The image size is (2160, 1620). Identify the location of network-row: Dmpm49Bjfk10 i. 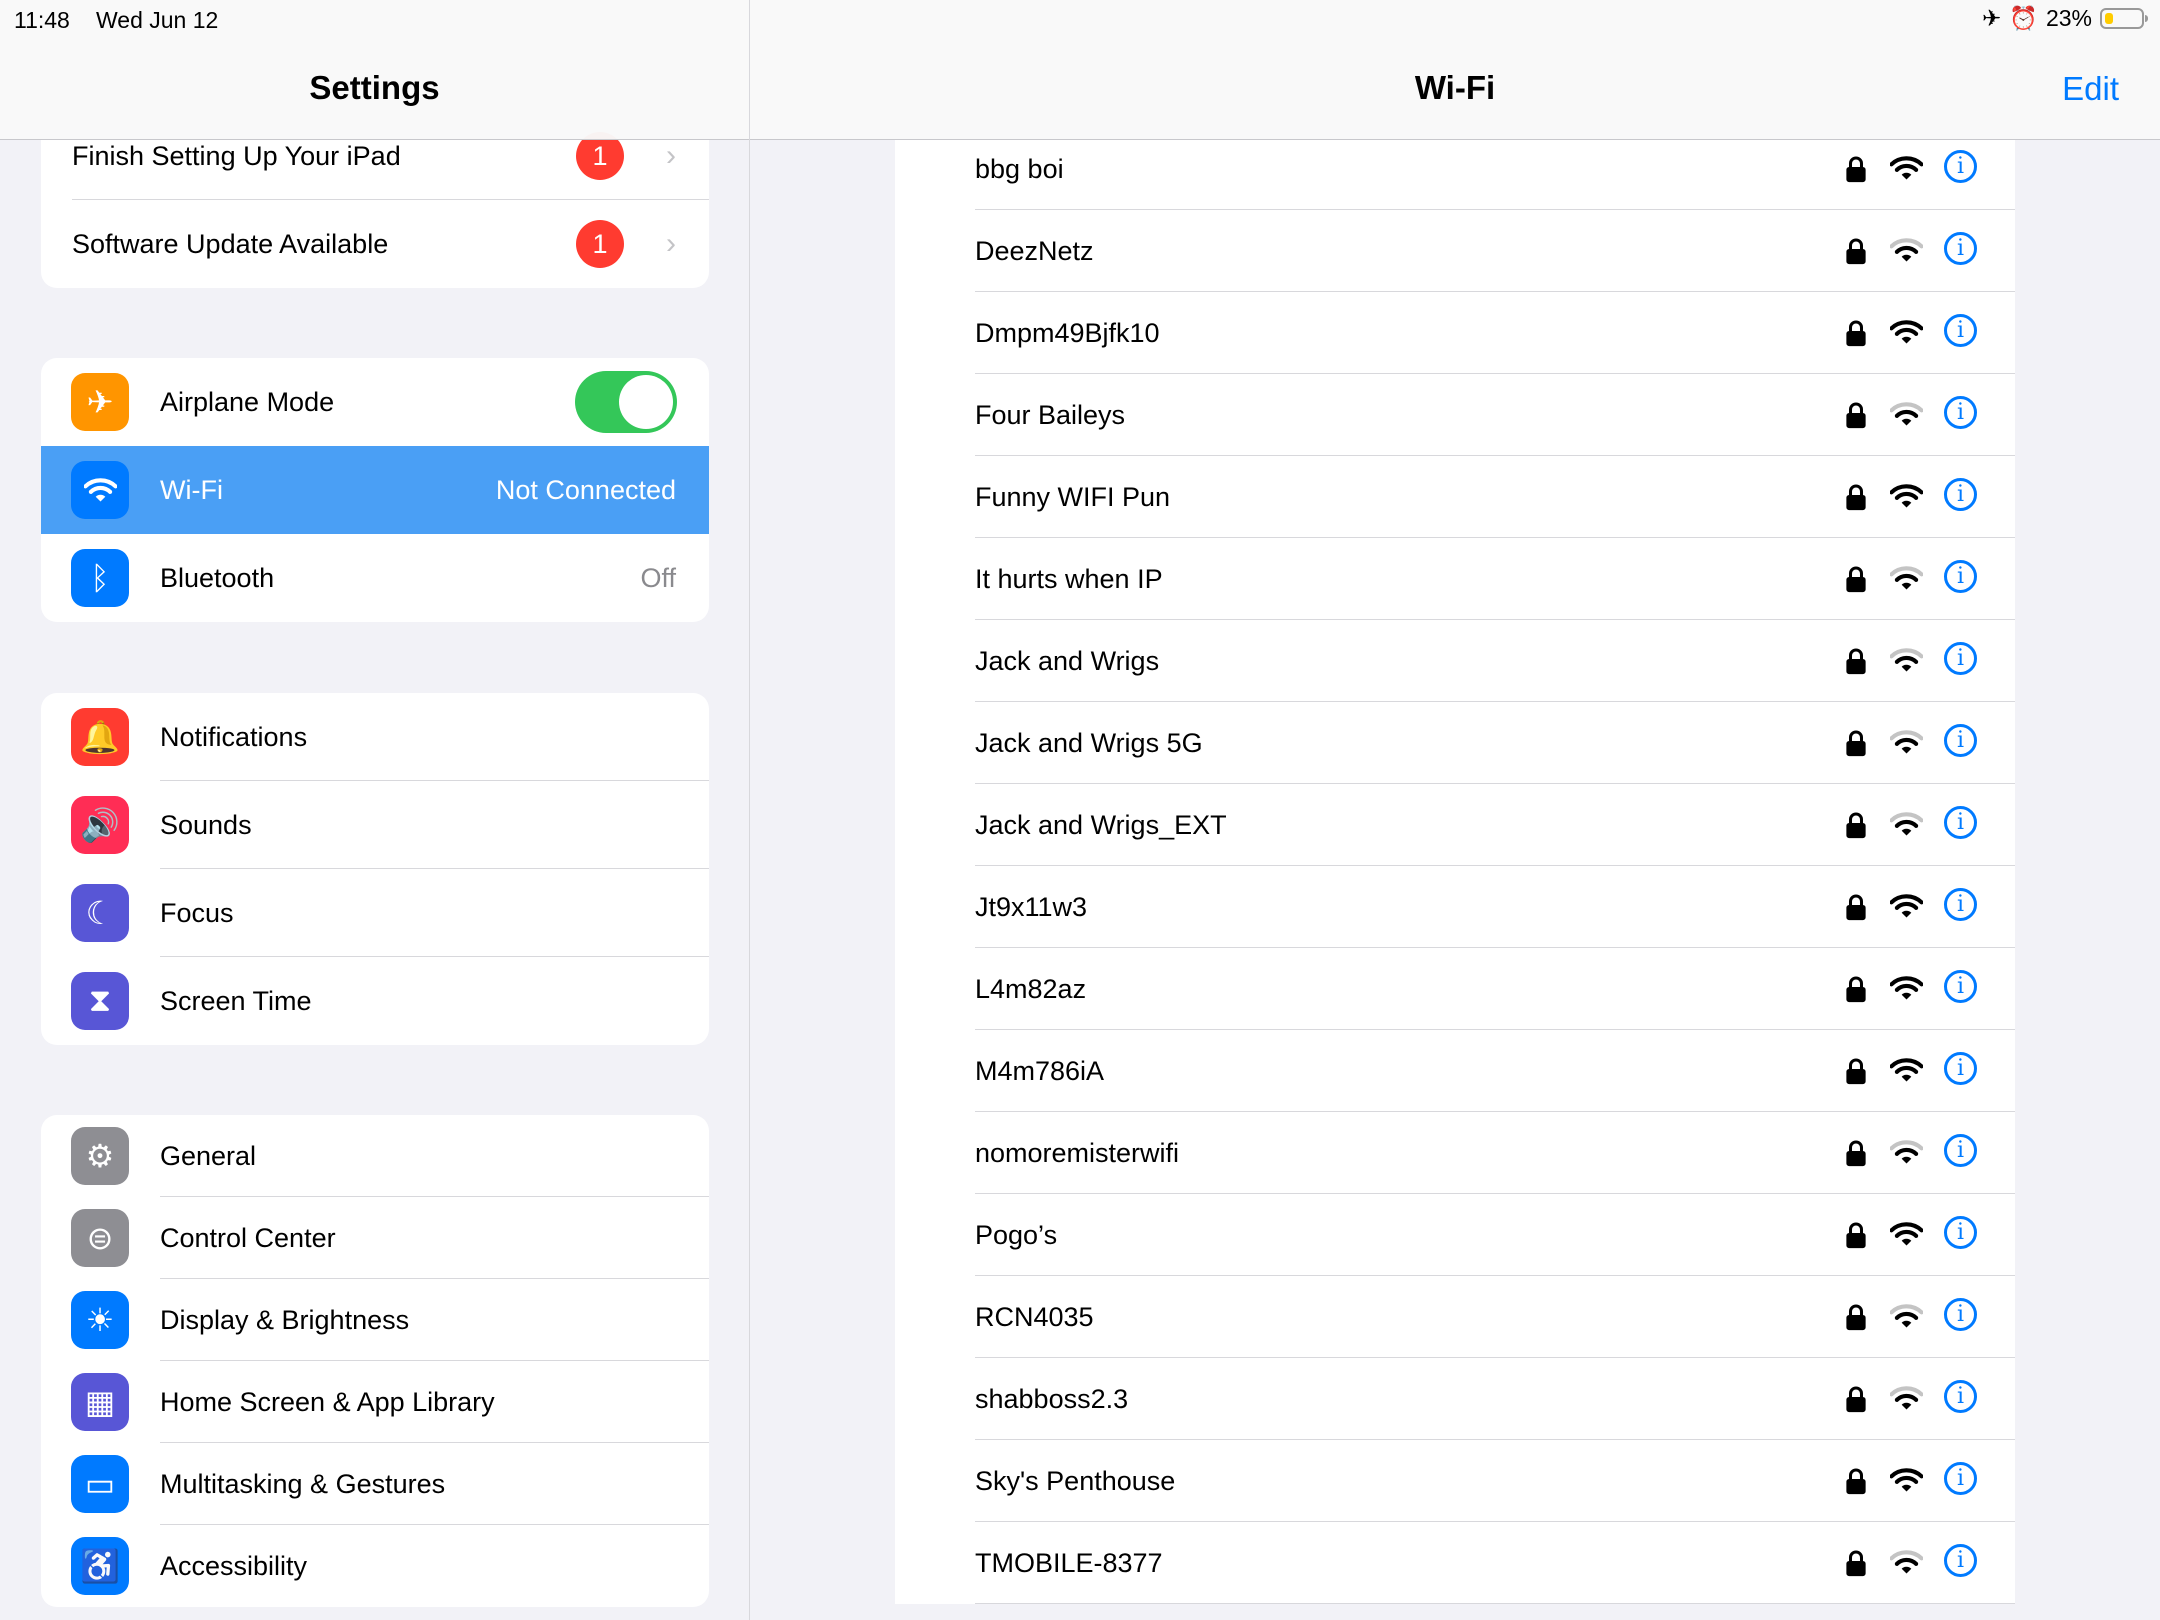
(1455, 333).